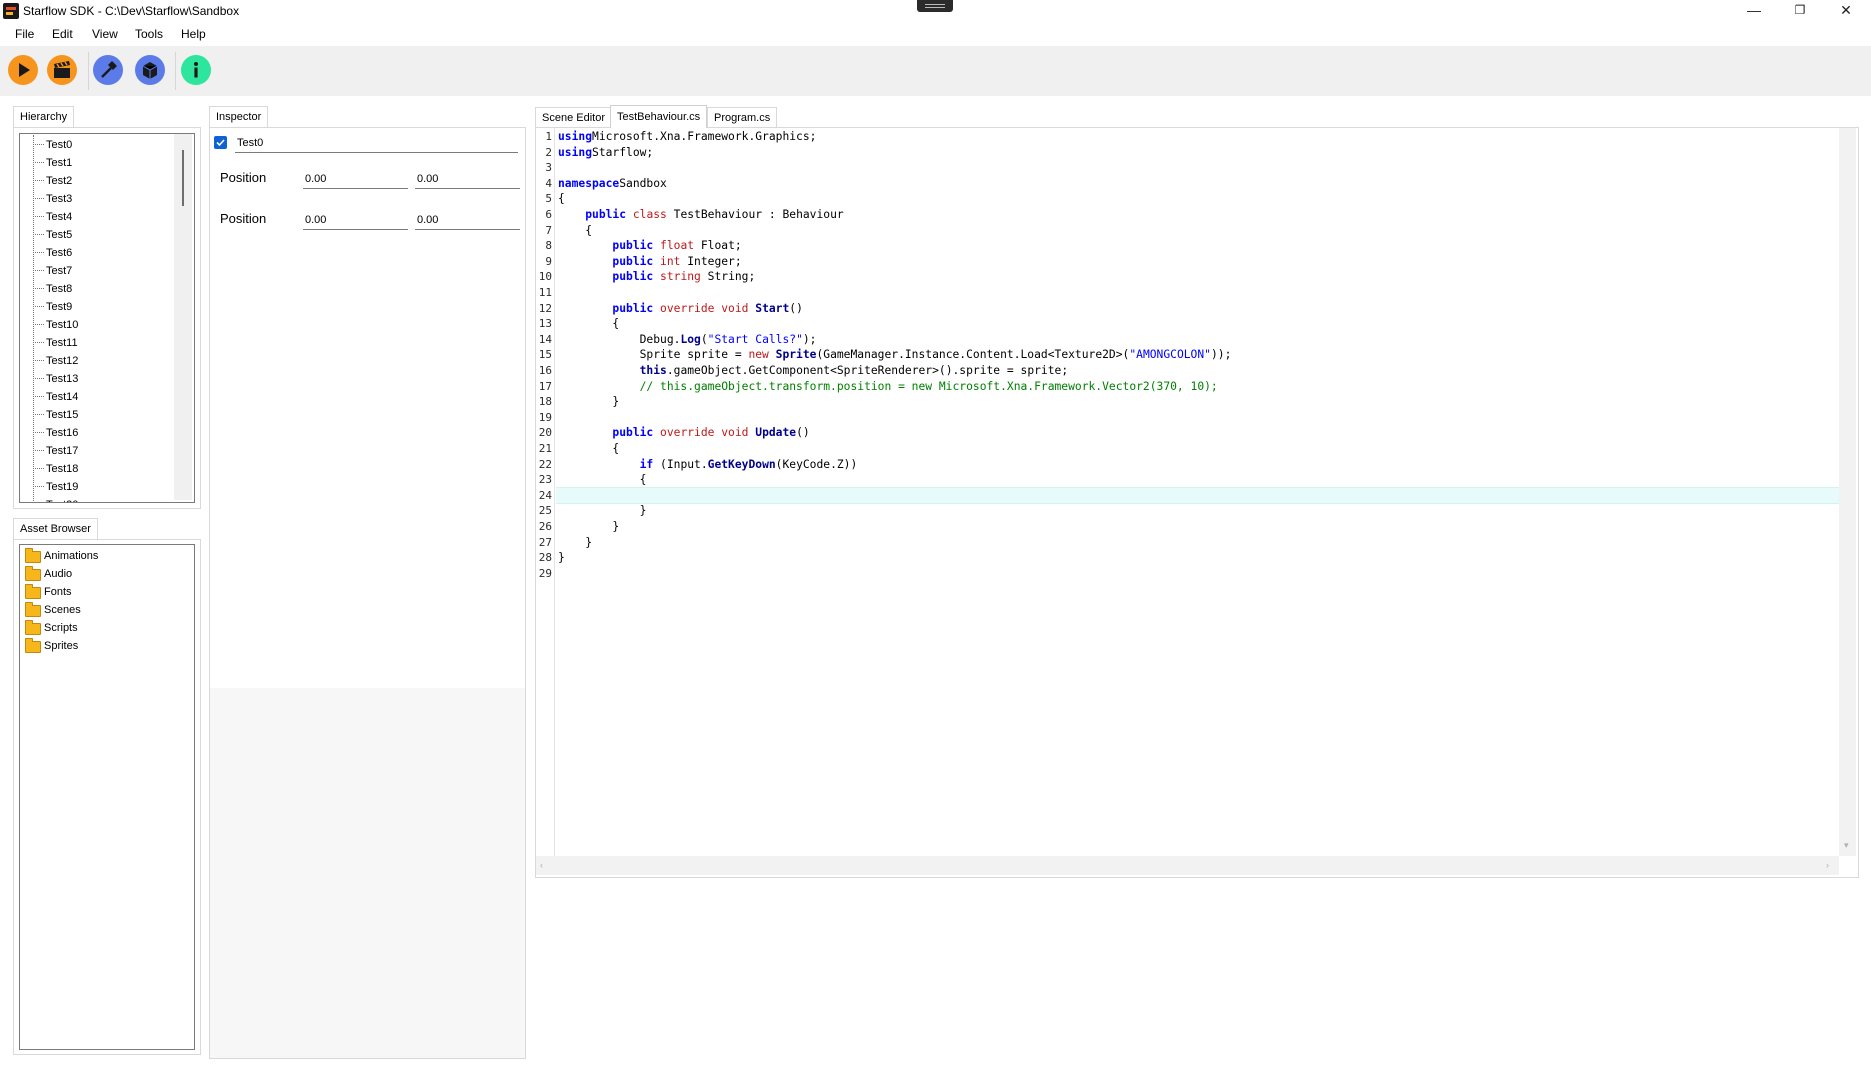 The height and width of the screenshot is (1080, 1871). Describe the element at coordinates (776, 433) in the screenshot. I see `code-token: Update` at that location.